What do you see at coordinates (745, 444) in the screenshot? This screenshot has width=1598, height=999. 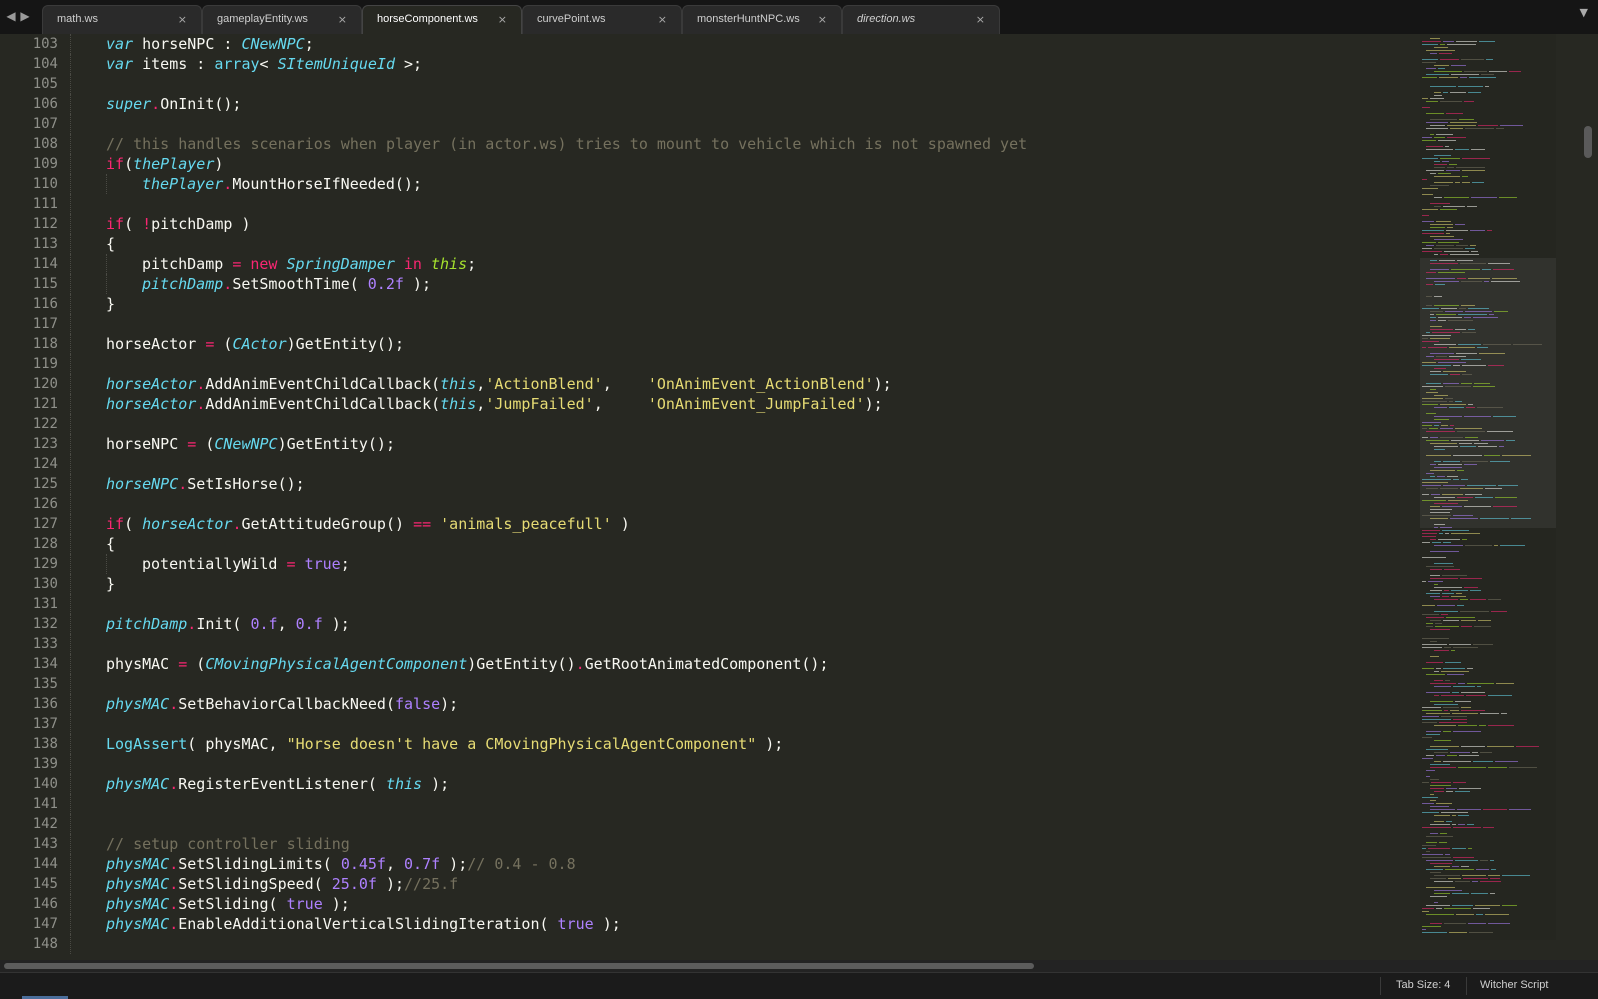 I see `code-line: horseNPC = (CNewNPC)GetEntity();` at bounding box center [745, 444].